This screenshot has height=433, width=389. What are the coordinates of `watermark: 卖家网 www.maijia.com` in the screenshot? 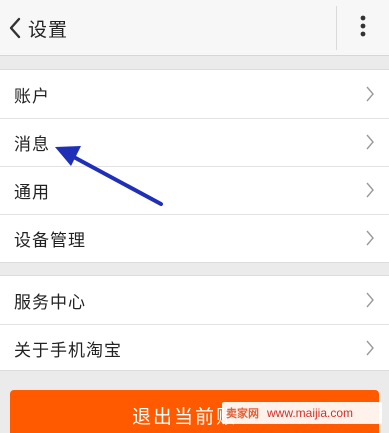 It's located at (302, 413).